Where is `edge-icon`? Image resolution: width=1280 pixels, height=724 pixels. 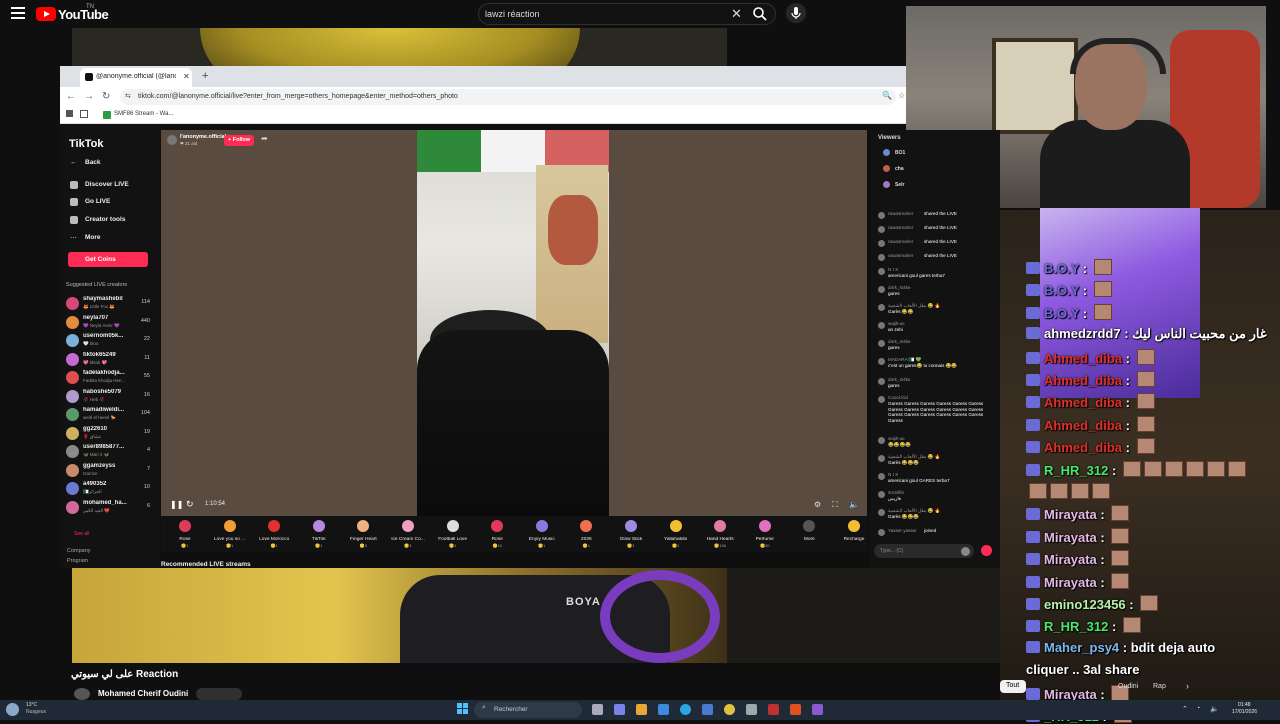 edge-icon is located at coordinates (685, 709).